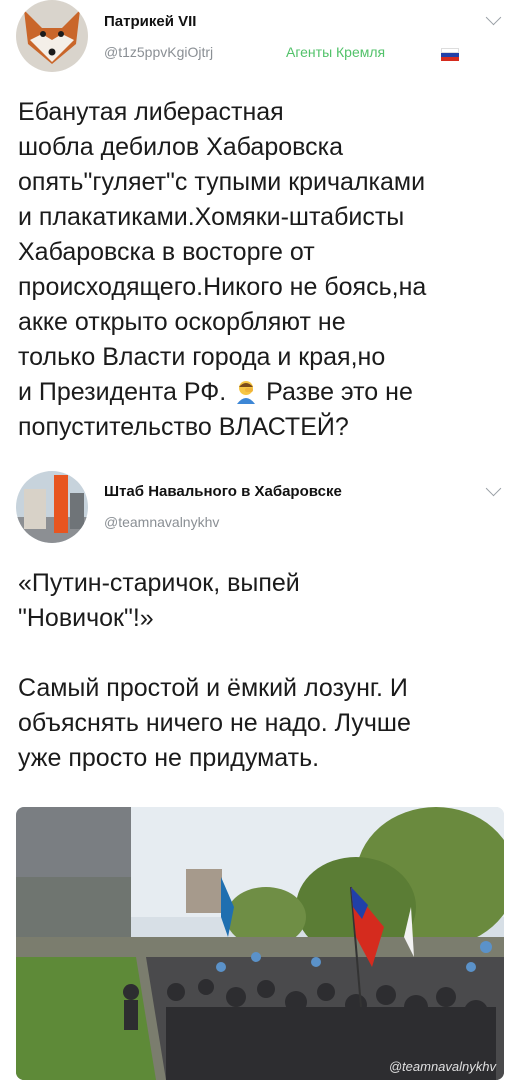 This screenshot has width=519, height=1080. Describe the element at coordinates (223, 491) in the screenshot. I see `author-name: Штаб Навального в Хабаровске` at that location.